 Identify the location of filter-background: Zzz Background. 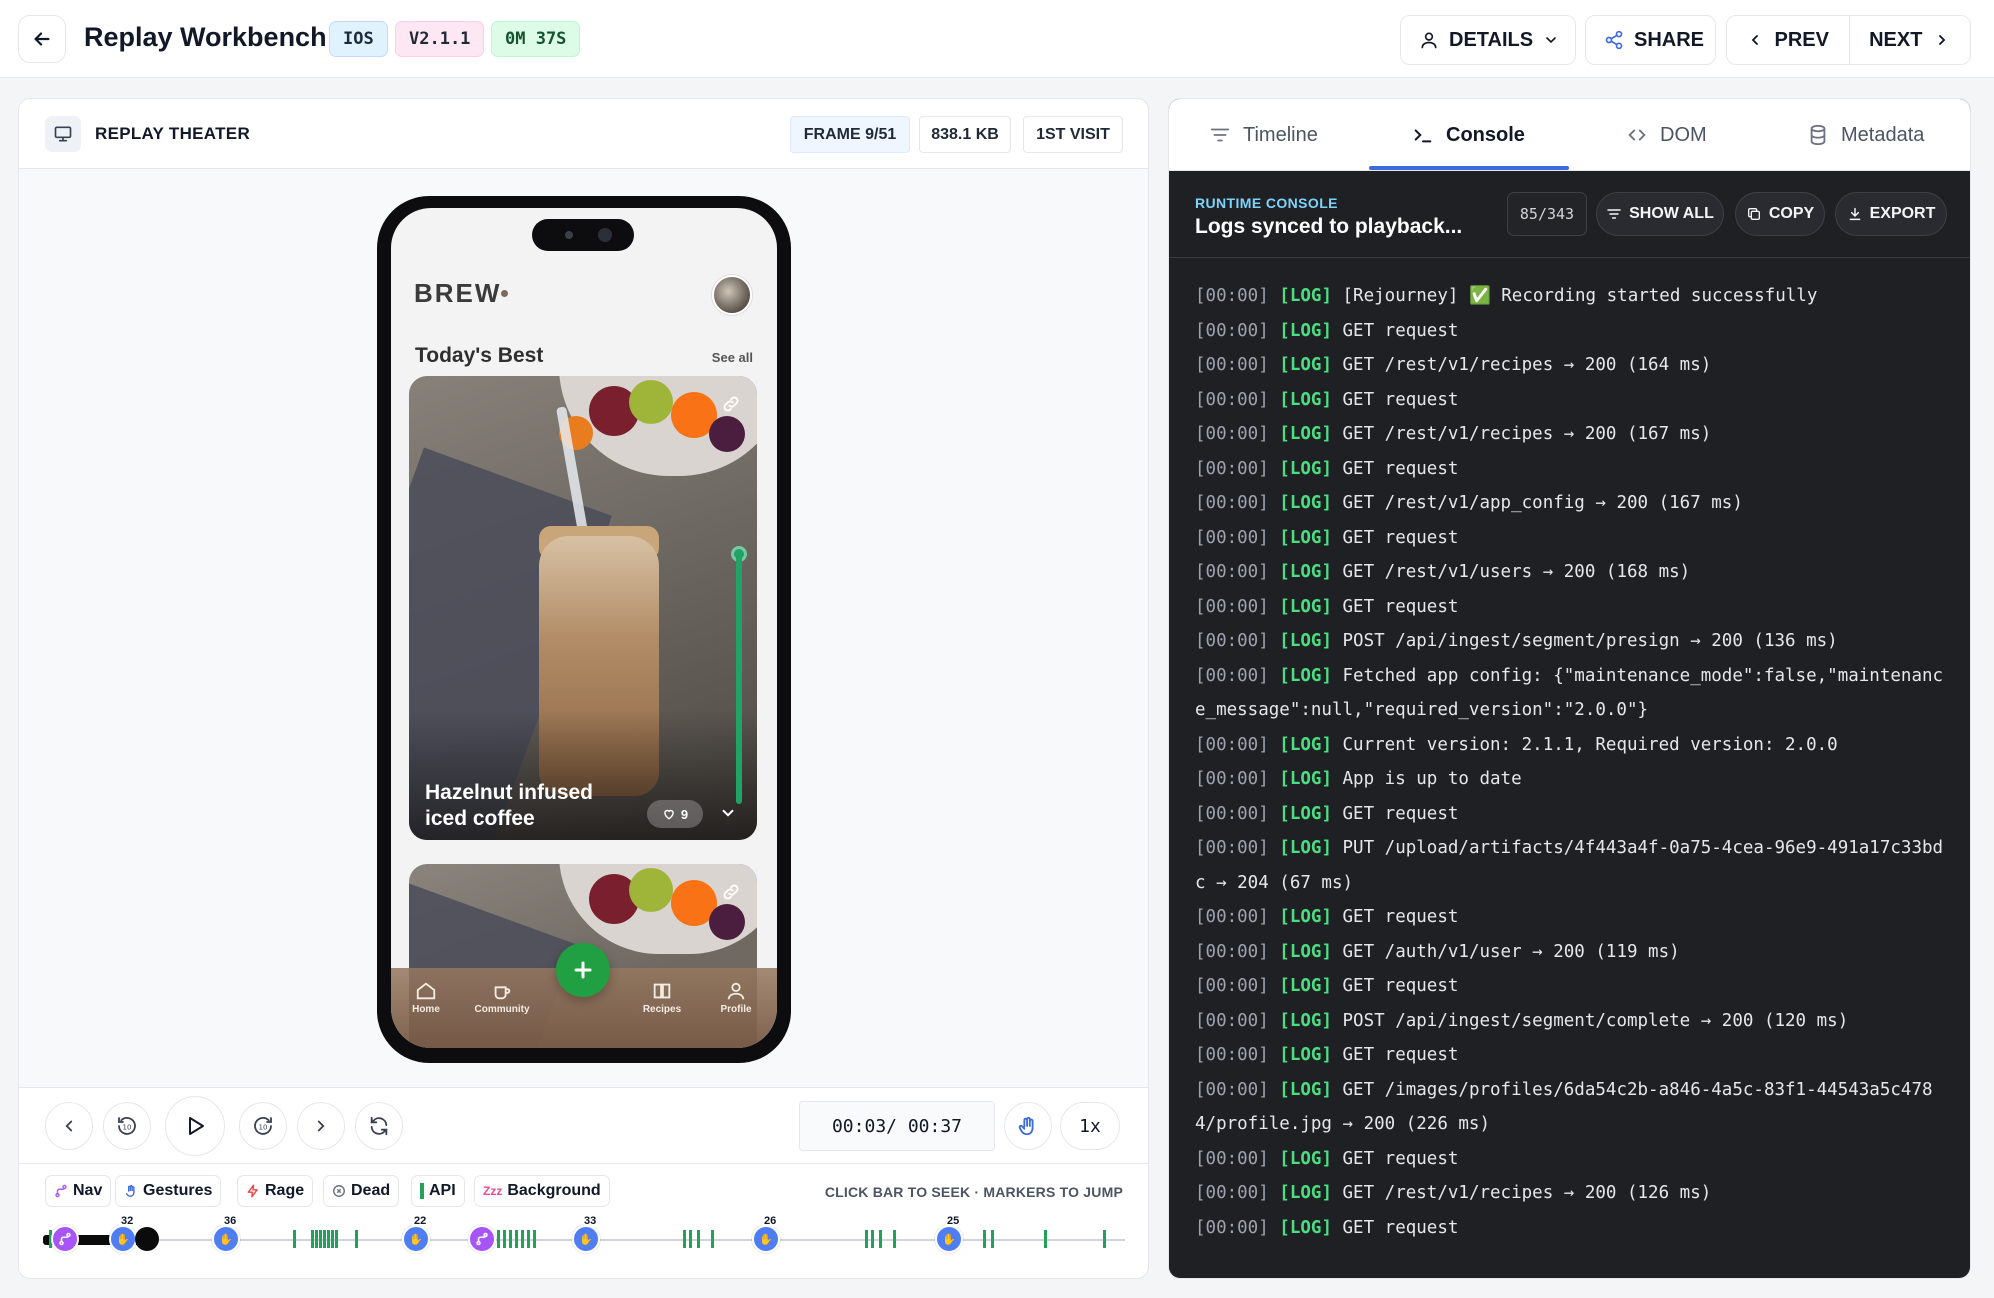
(542, 1191).